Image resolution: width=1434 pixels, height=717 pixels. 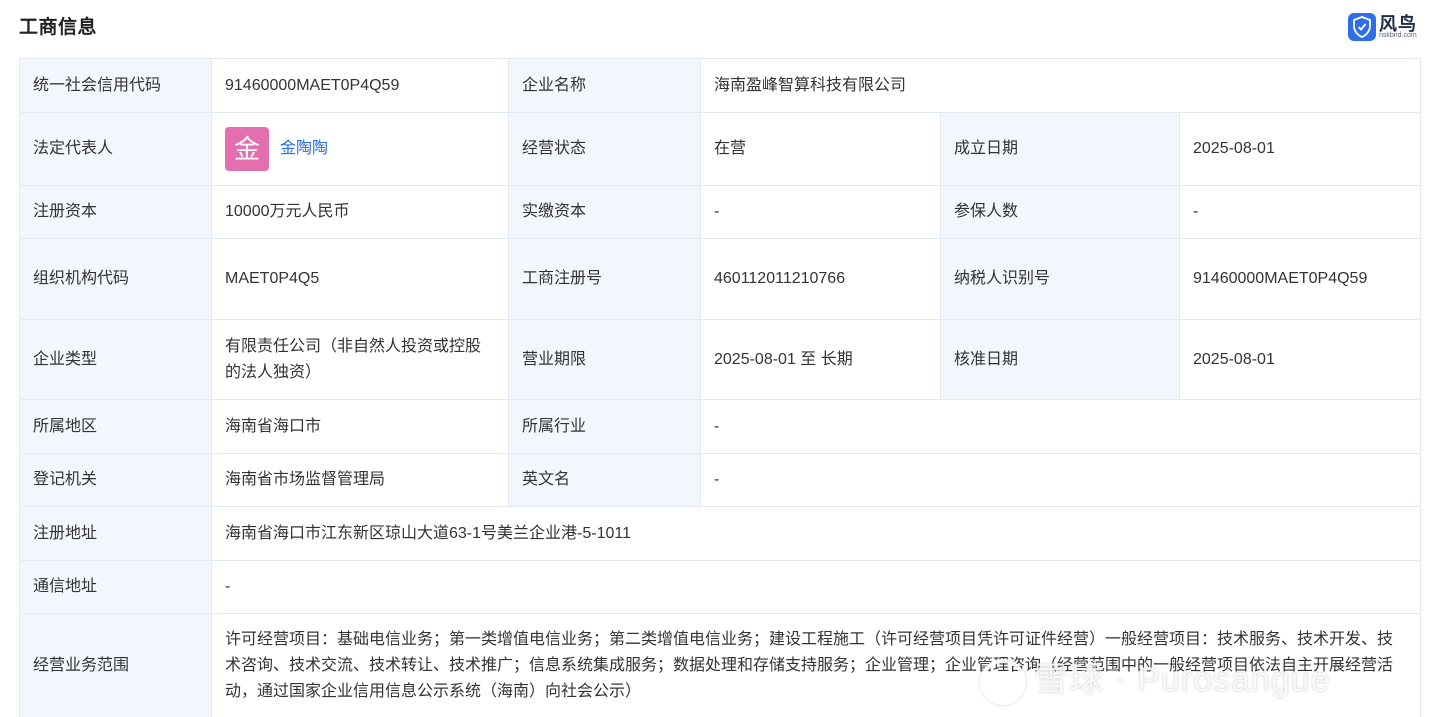 I want to click on legal-rep-label: 法定代表人, so click(x=115, y=149).